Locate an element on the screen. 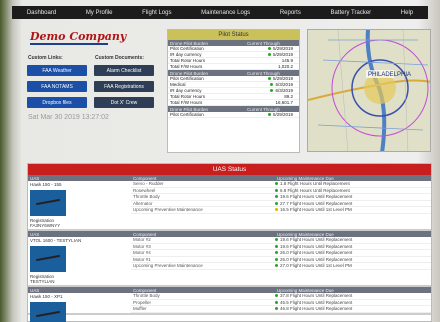 Image resolution: width=440 pixels, height=322 pixels. uas-col-uas: UAS is located at coordinates (35, 234).